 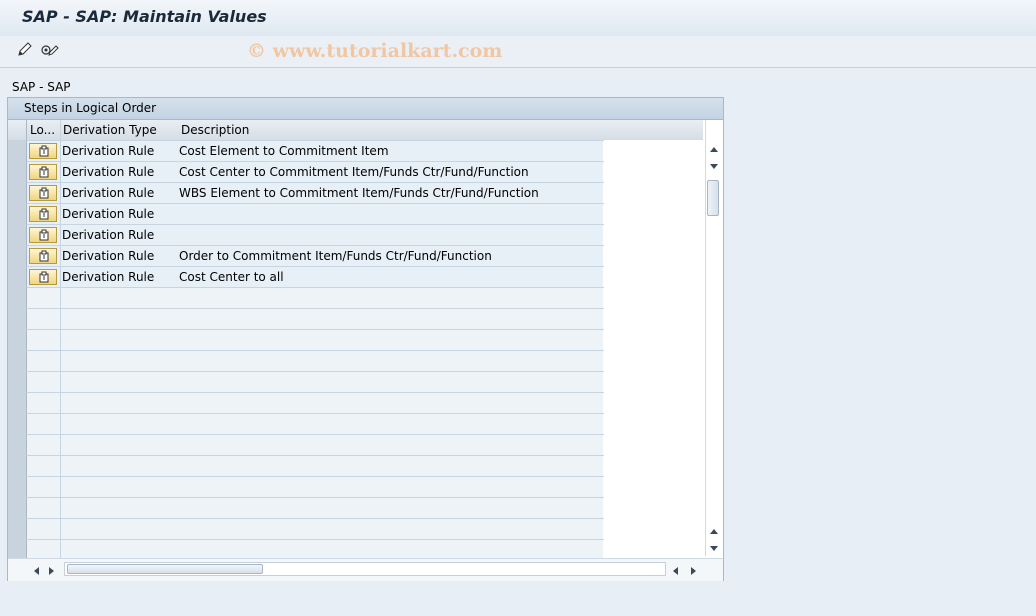 I want to click on description-cell: Cost Element to Commitment Item, so click(x=391, y=151).